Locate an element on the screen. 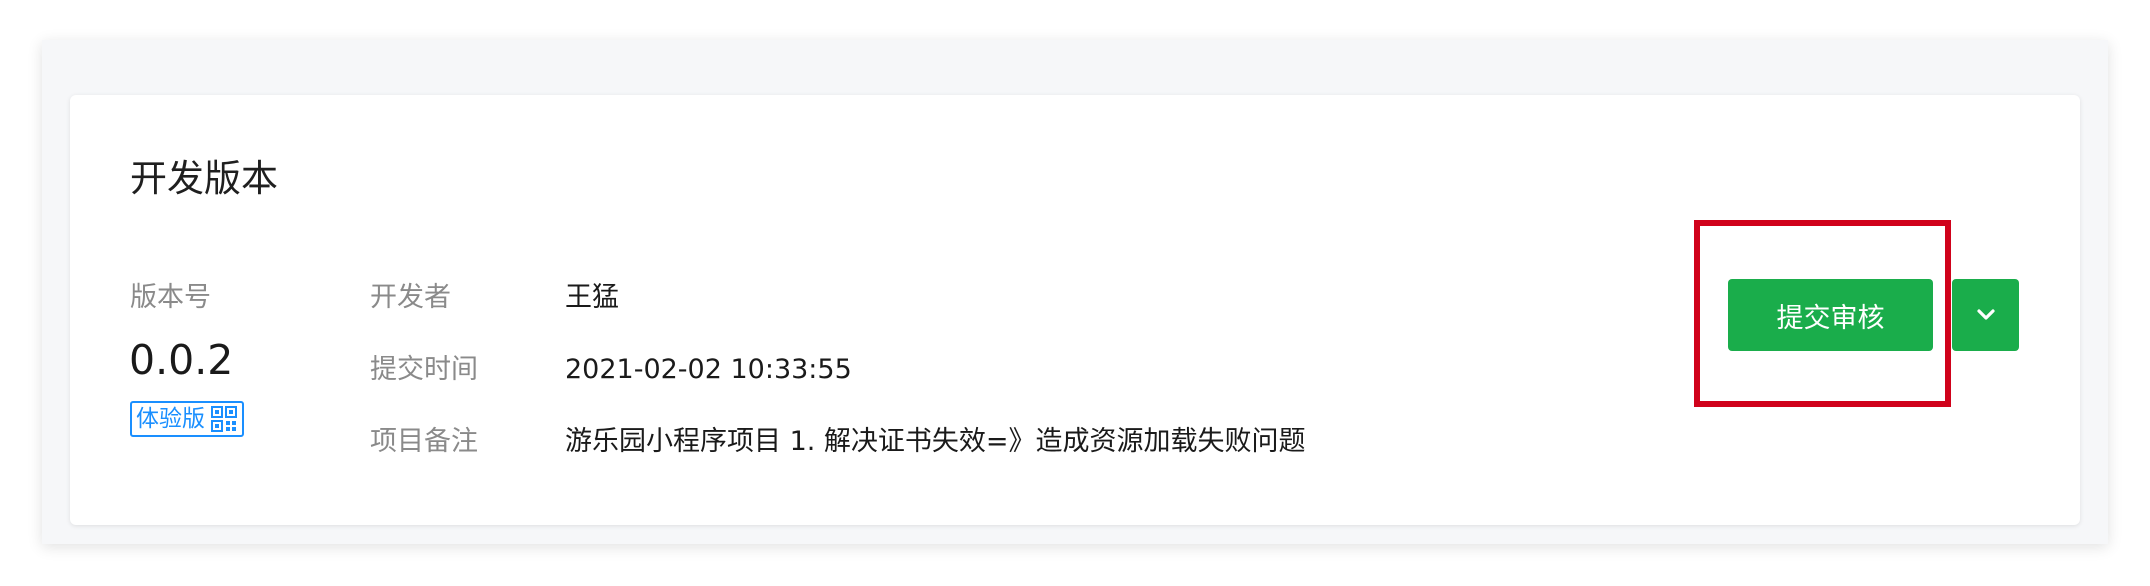 The image size is (2150, 586). trial-badge-label: 体验版 is located at coordinates (170, 419).